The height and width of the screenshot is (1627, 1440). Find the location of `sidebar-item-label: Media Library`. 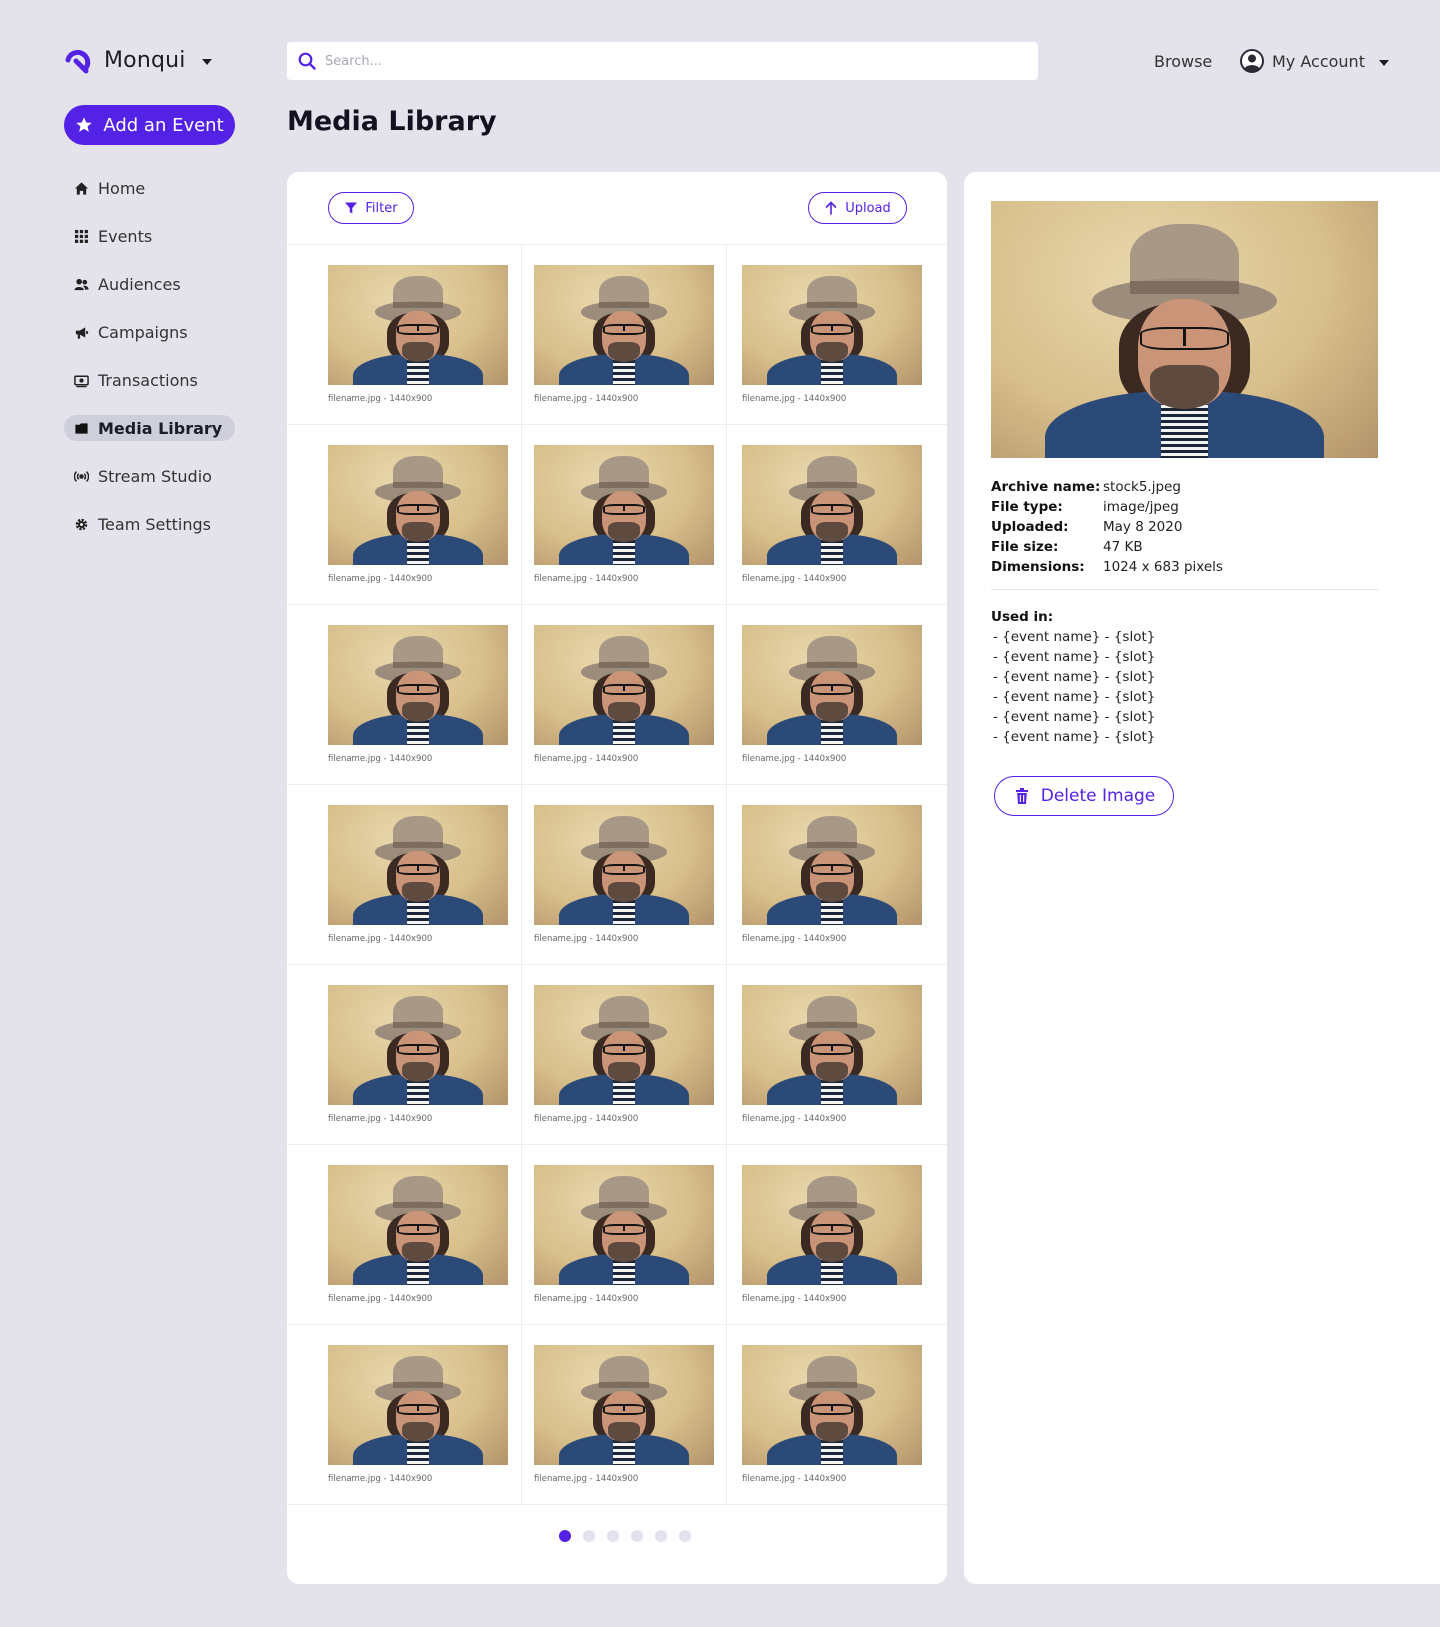

sidebar-item-label: Media Library is located at coordinates (160, 428).